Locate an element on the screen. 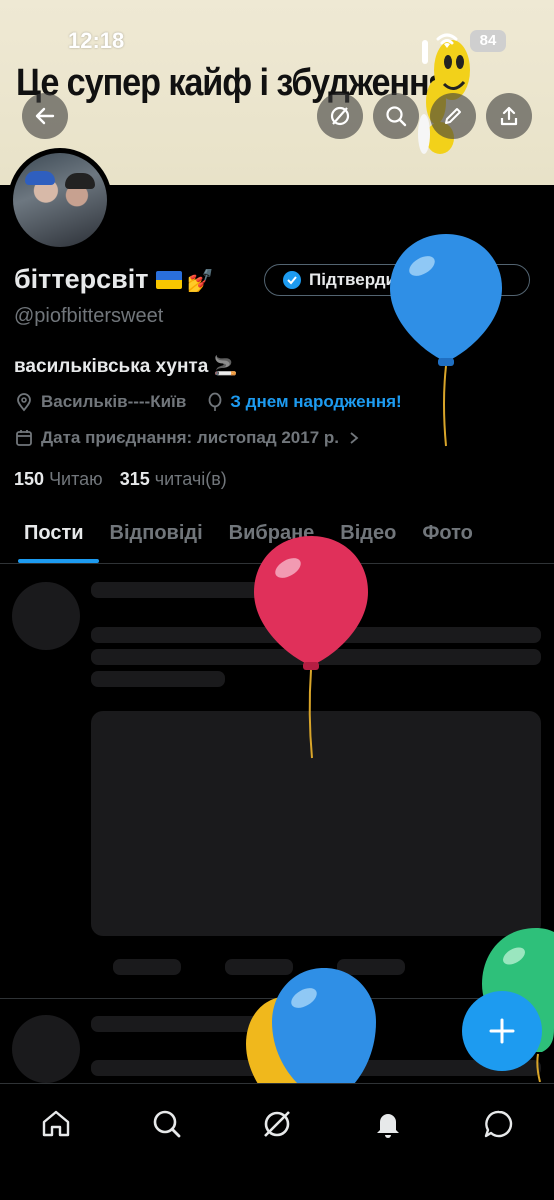 This screenshot has width=554, height=1200. tab-replies: Відповіді is located at coordinates (156, 537).